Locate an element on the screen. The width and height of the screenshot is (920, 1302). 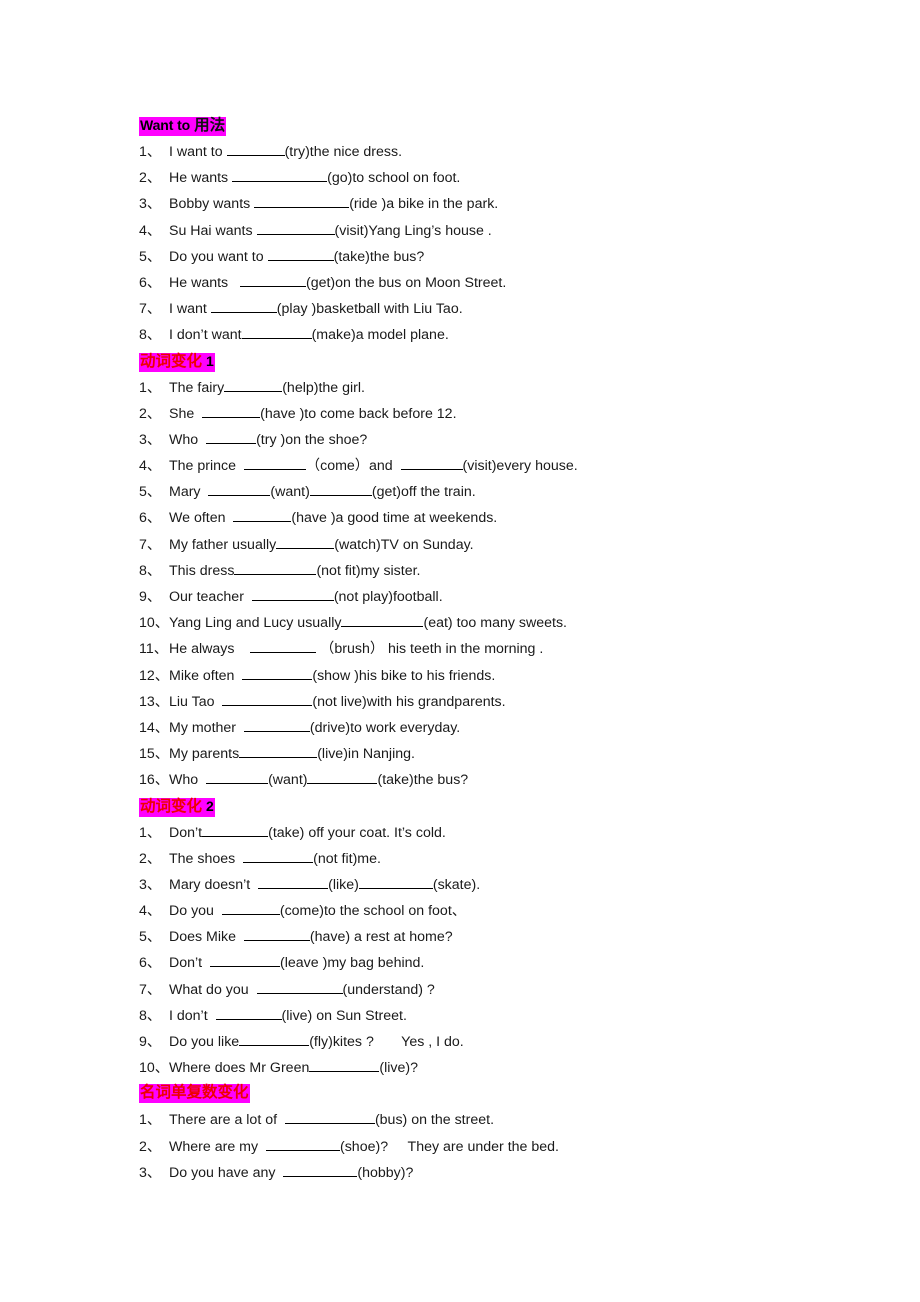
question-row: 5、 Do you want to (take)the bus? is located at coordinates (489, 257).